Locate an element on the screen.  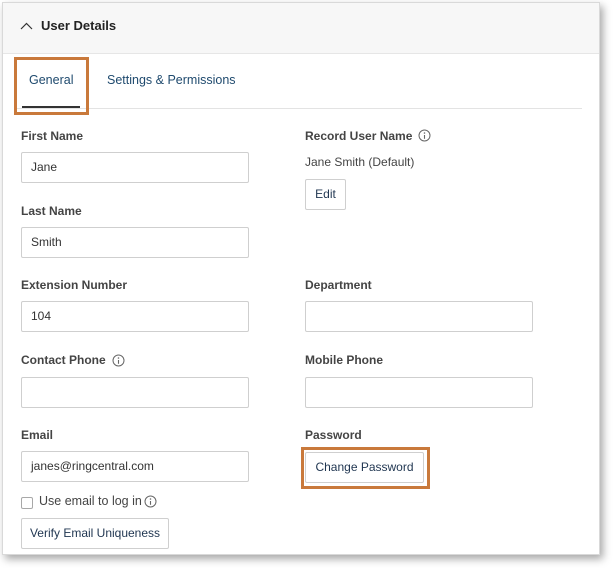
record-user-name-label: Record User Name is located at coordinates (359, 136).